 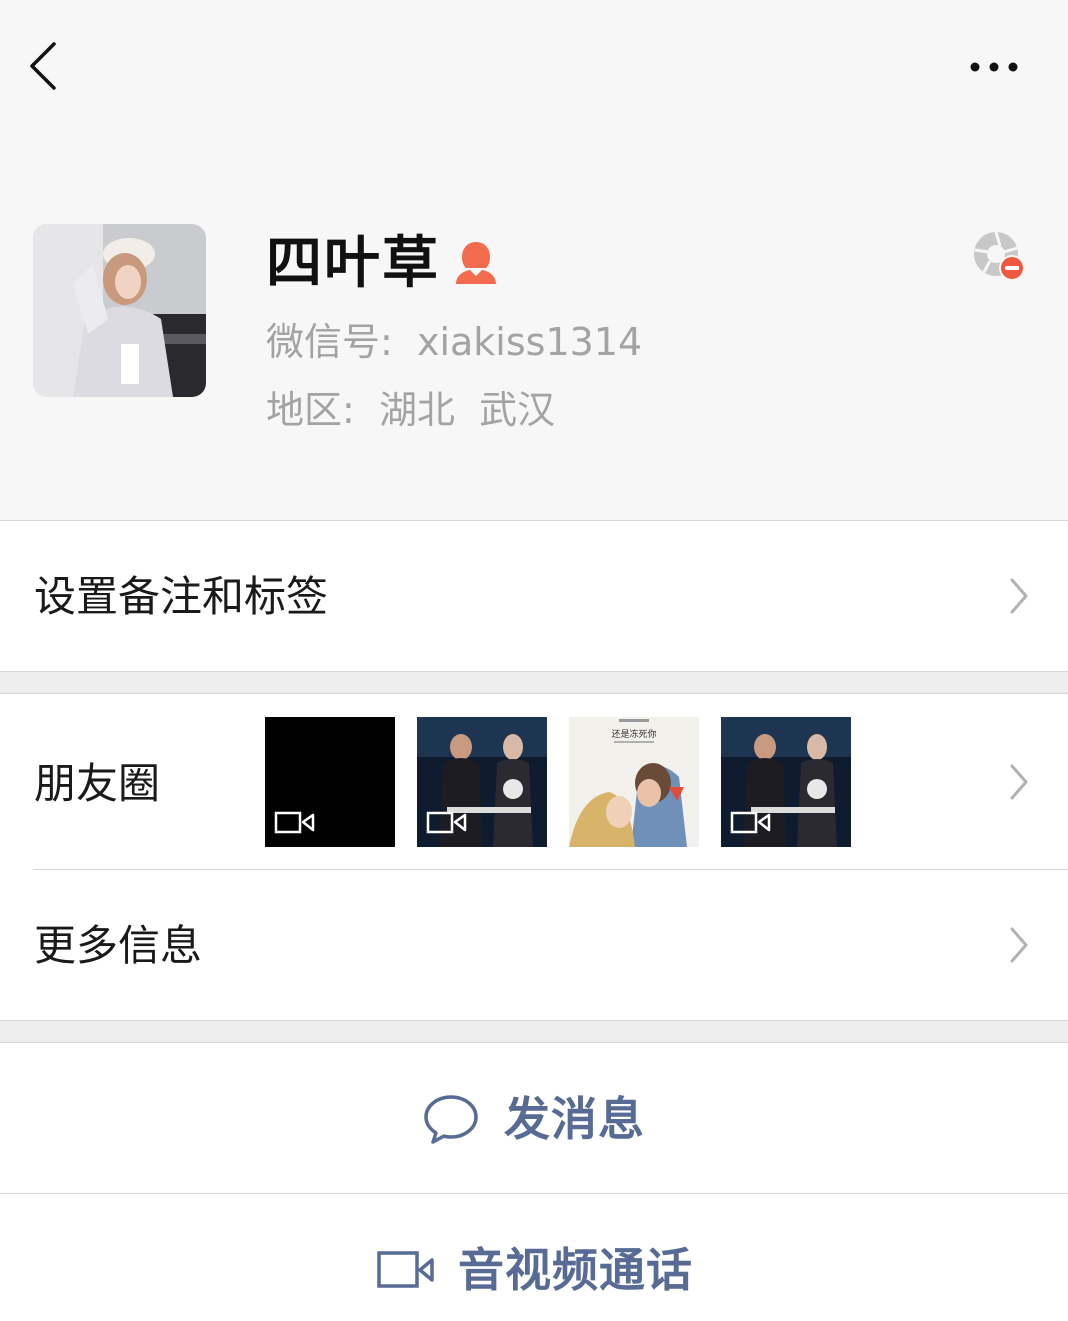 I want to click on set-remarks-label: 设置备注和标签, so click(x=181, y=596).